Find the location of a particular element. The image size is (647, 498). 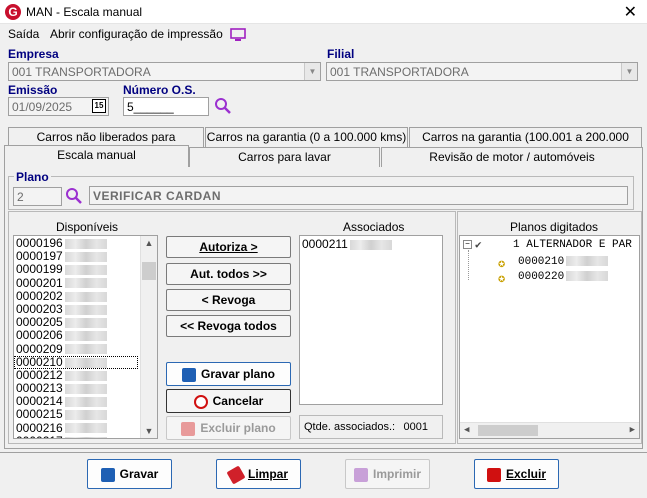

scrollbar: ▲ ▼ is located at coordinates (148, 337).